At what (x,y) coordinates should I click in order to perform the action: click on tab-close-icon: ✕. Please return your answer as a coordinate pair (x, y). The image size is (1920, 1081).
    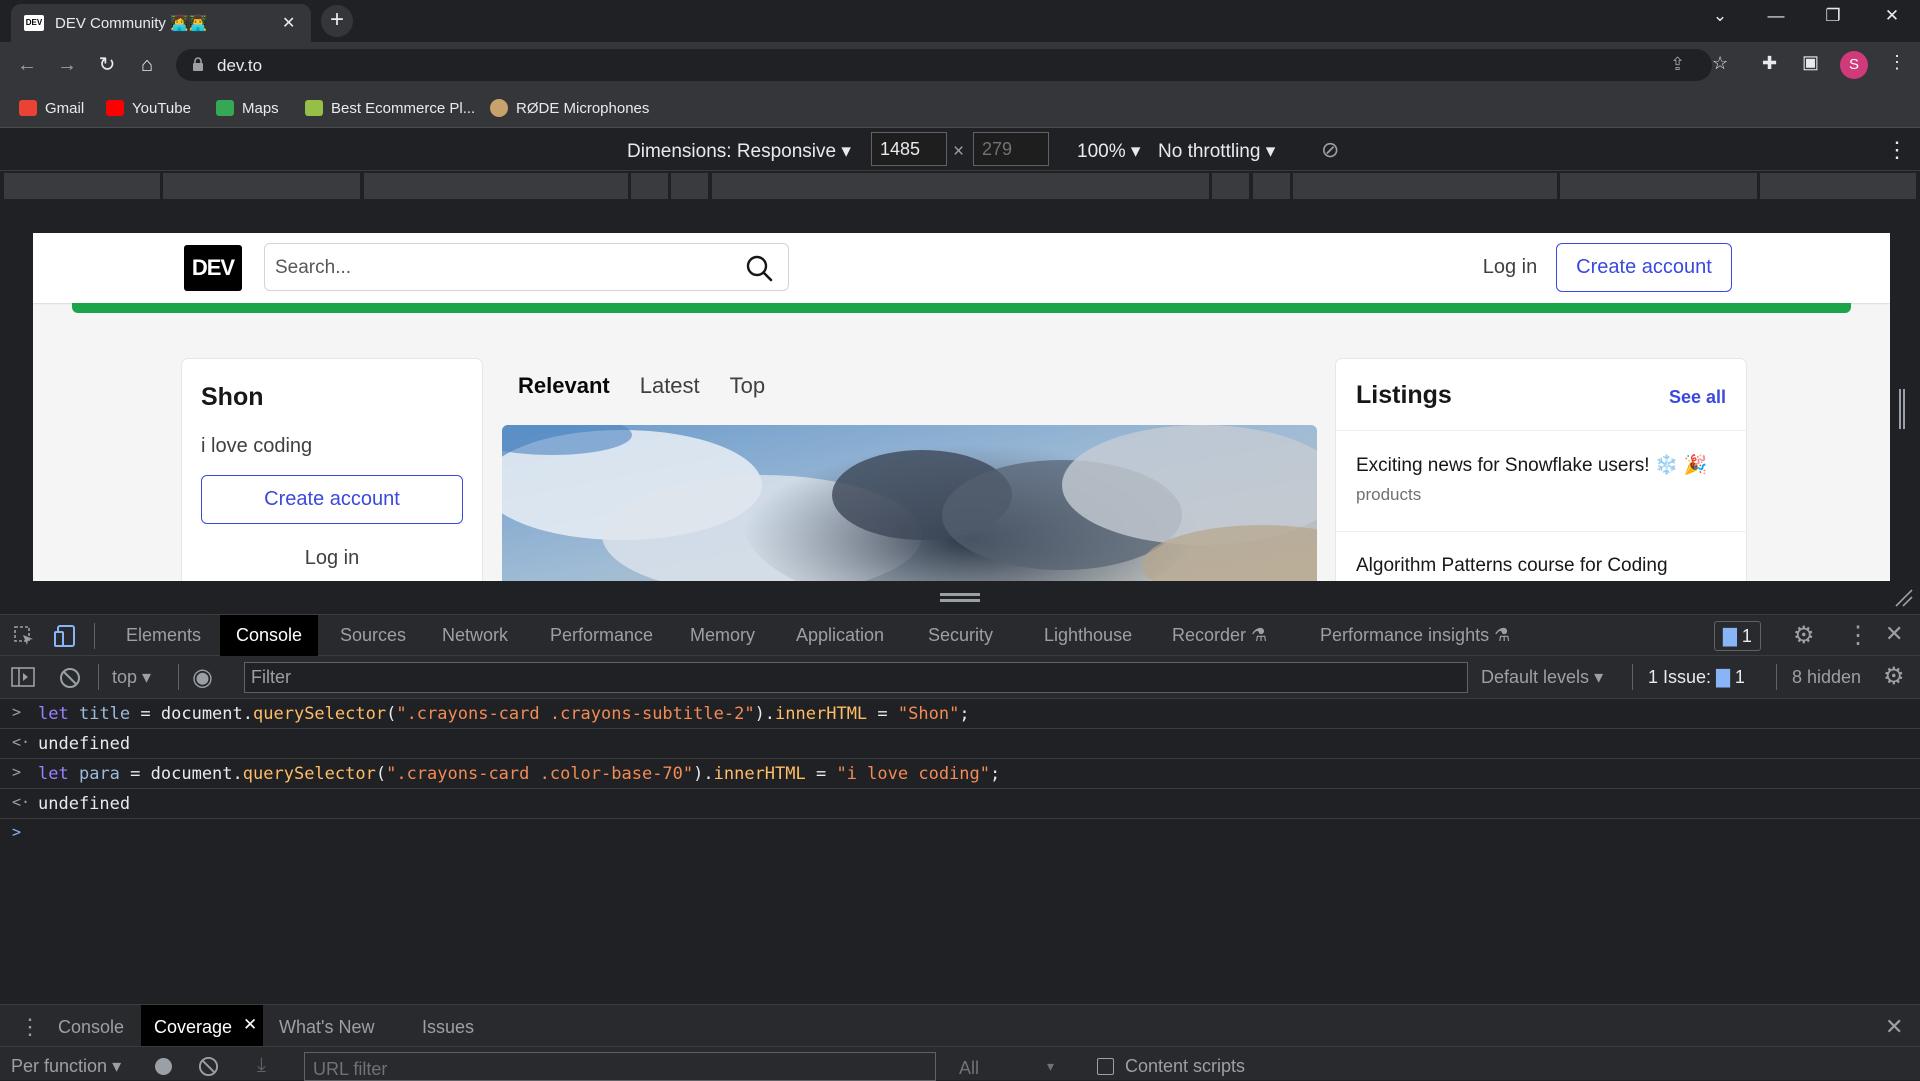
    Looking at the image, I should click on (288, 23).